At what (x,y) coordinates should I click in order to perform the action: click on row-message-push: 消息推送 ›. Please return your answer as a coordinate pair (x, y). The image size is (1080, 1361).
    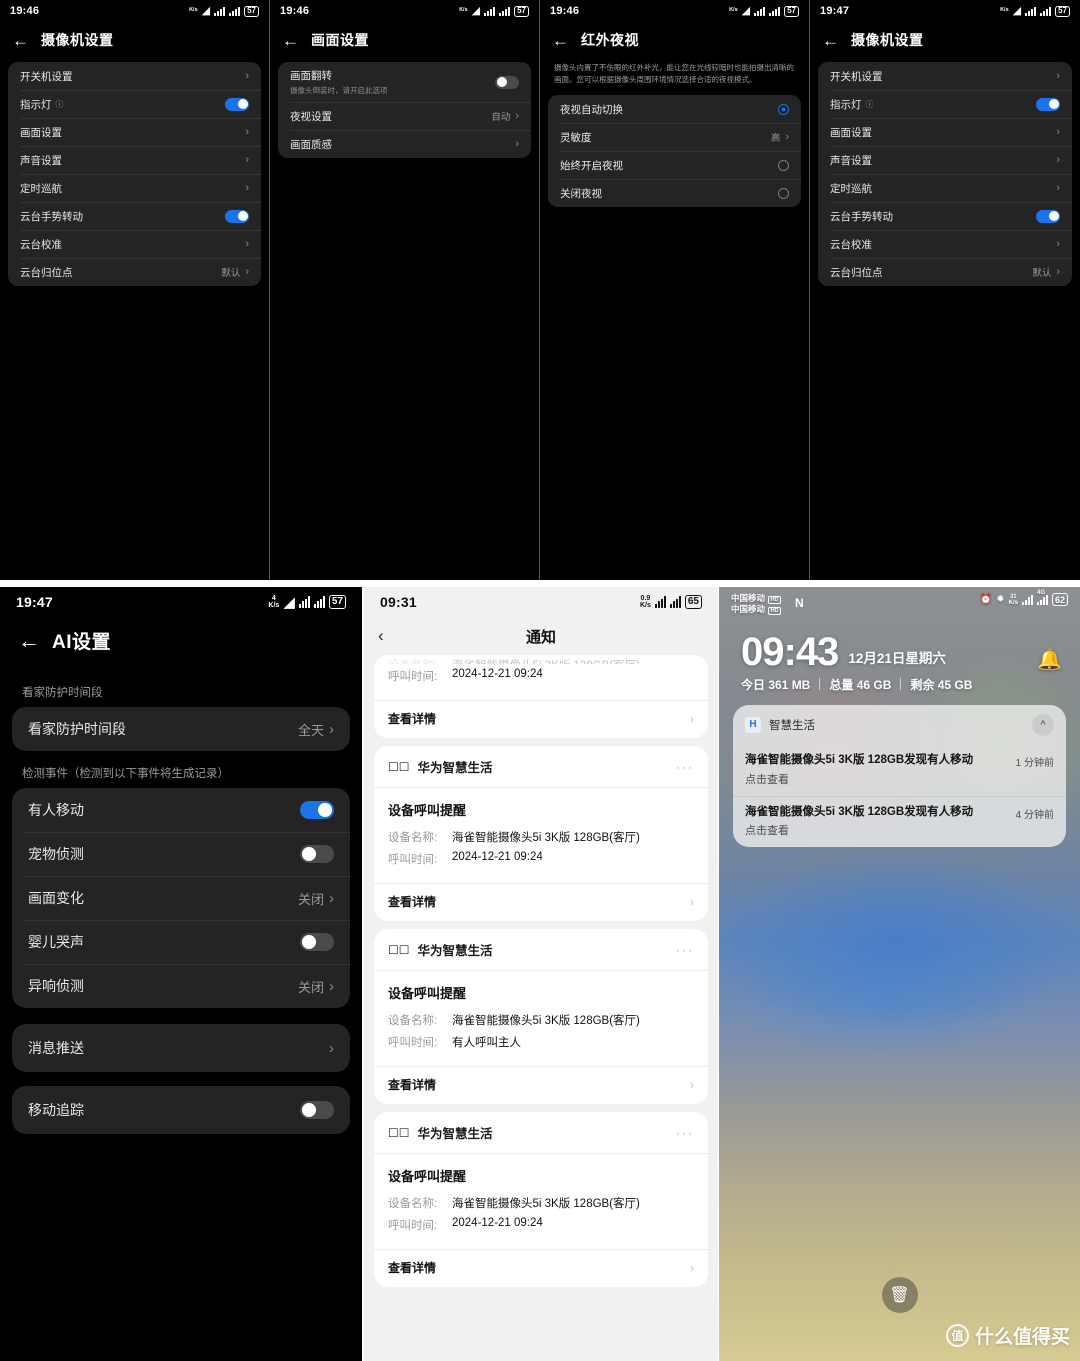
    Looking at the image, I should click on (181, 1048).